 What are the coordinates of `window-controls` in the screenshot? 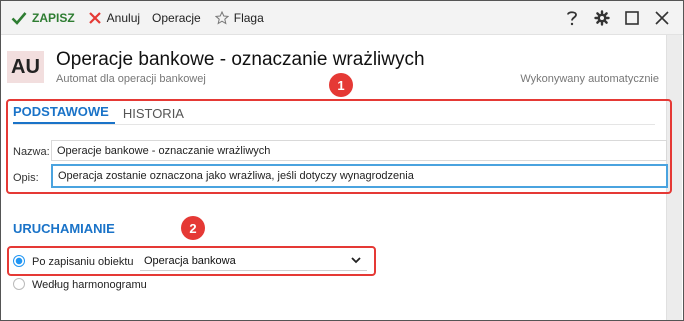 It's located at (617, 18).